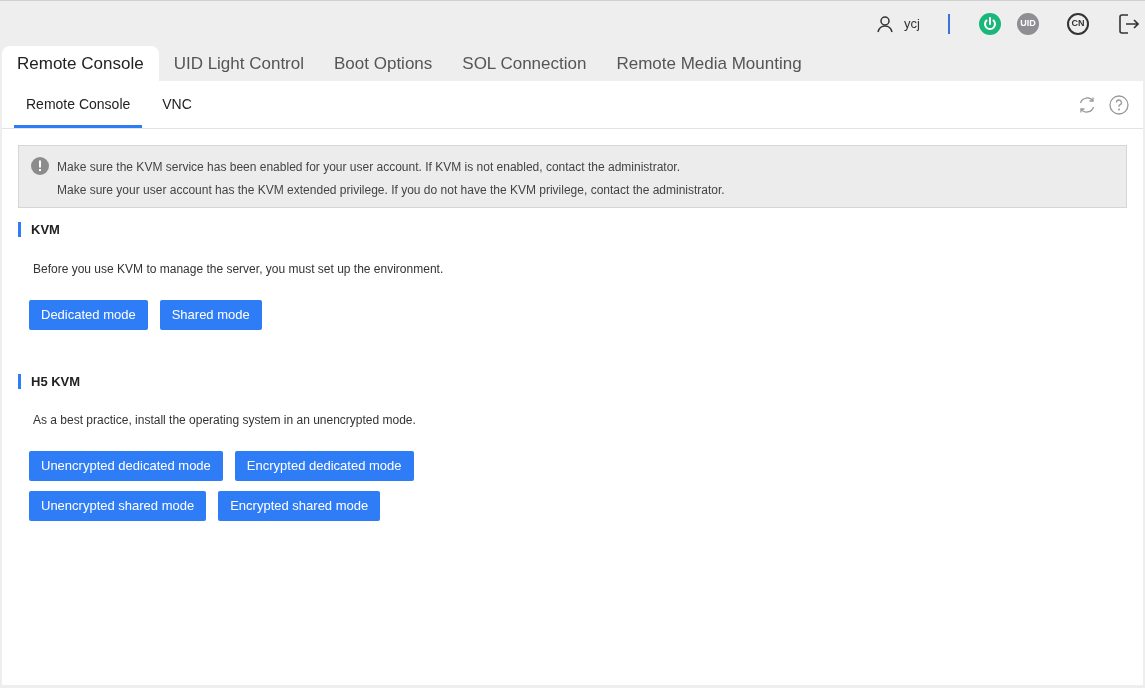 This screenshot has width=1145, height=688. Describe the element at coordinates (1078, 23) in the screenshot. I see `language-button: CN` at that location.